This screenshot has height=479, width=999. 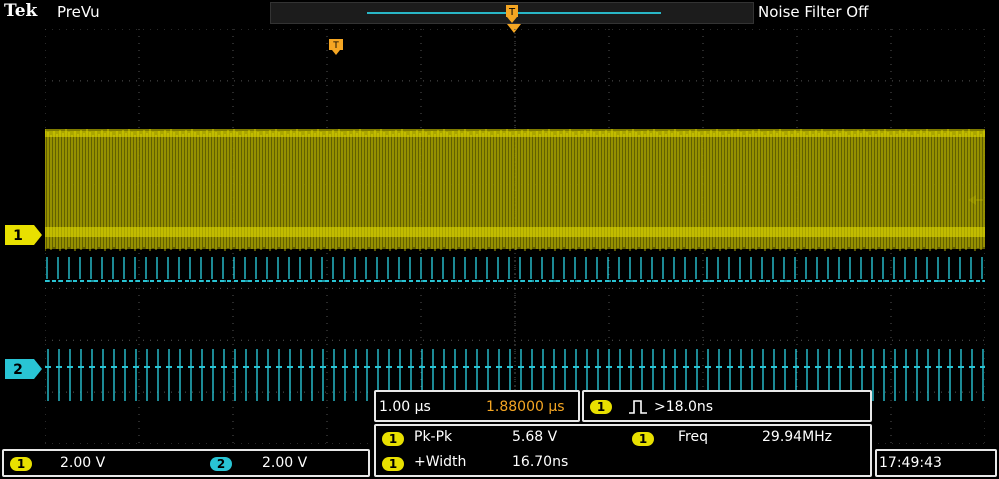 I want to click on timebase-scale: 1.00 µs, so click(x=405, y=407).